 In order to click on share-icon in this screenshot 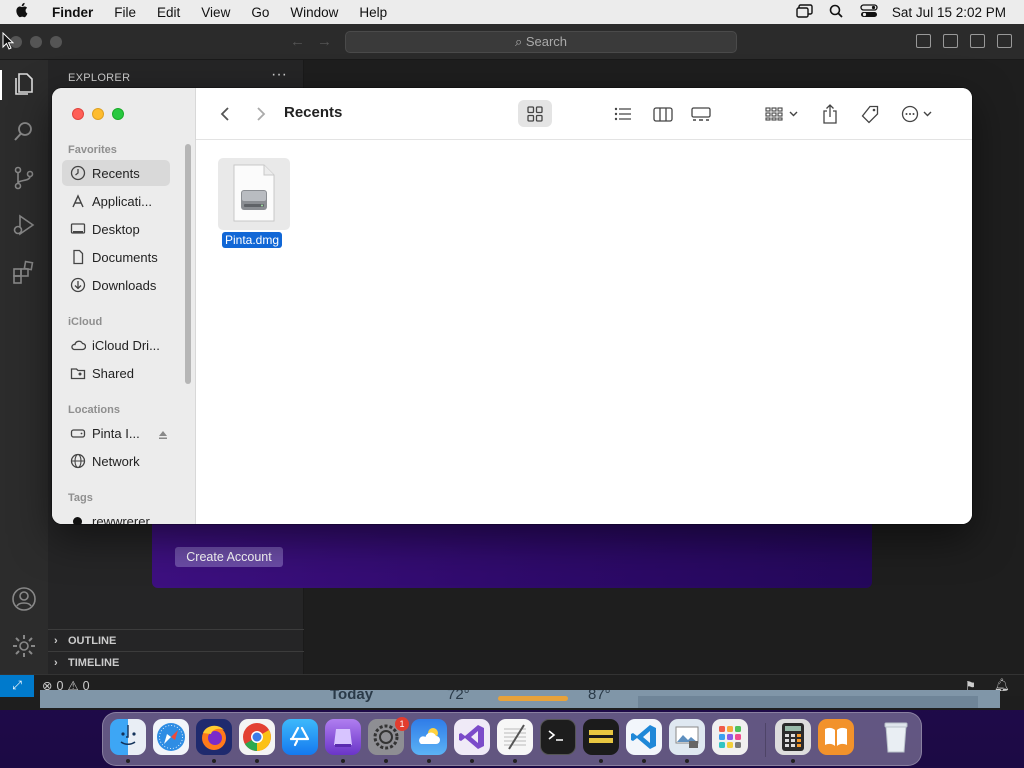, I will do `click(830, 114)`.